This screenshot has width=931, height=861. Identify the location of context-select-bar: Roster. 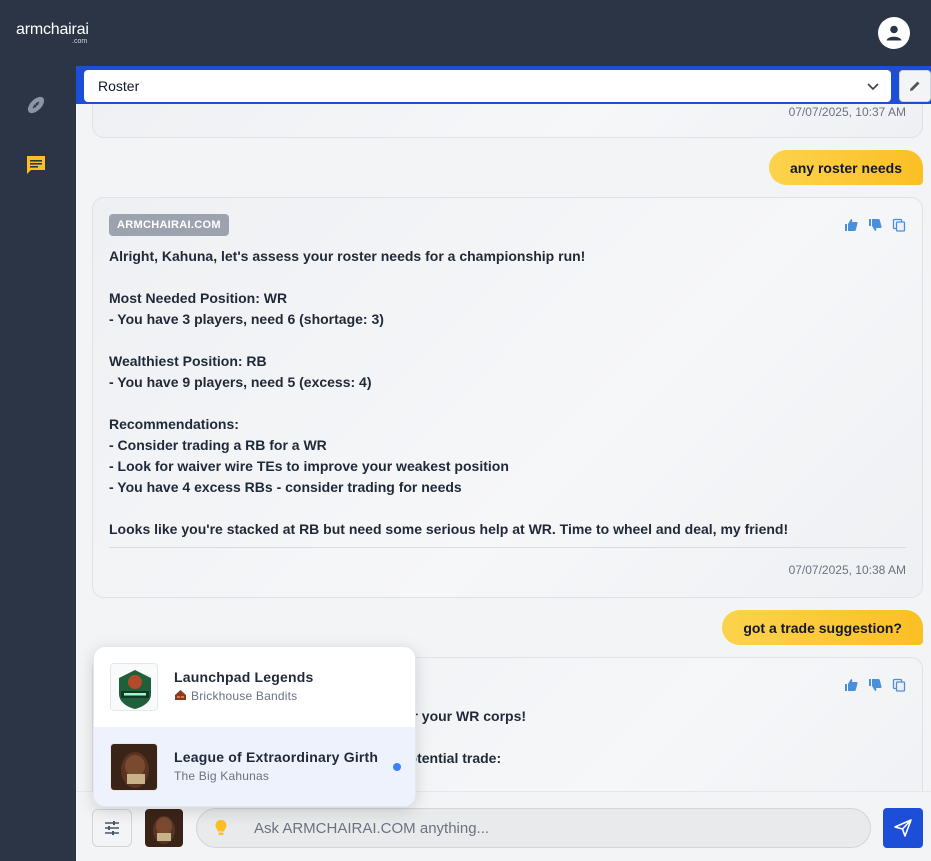
(503, 85).